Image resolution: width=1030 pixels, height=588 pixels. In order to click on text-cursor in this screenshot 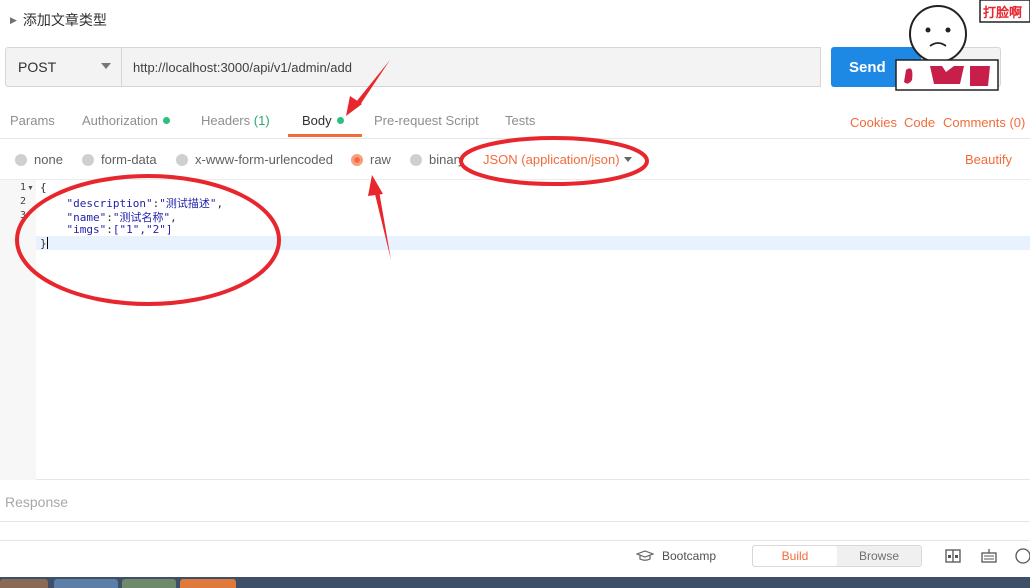, I will do `click(47, 243)`.